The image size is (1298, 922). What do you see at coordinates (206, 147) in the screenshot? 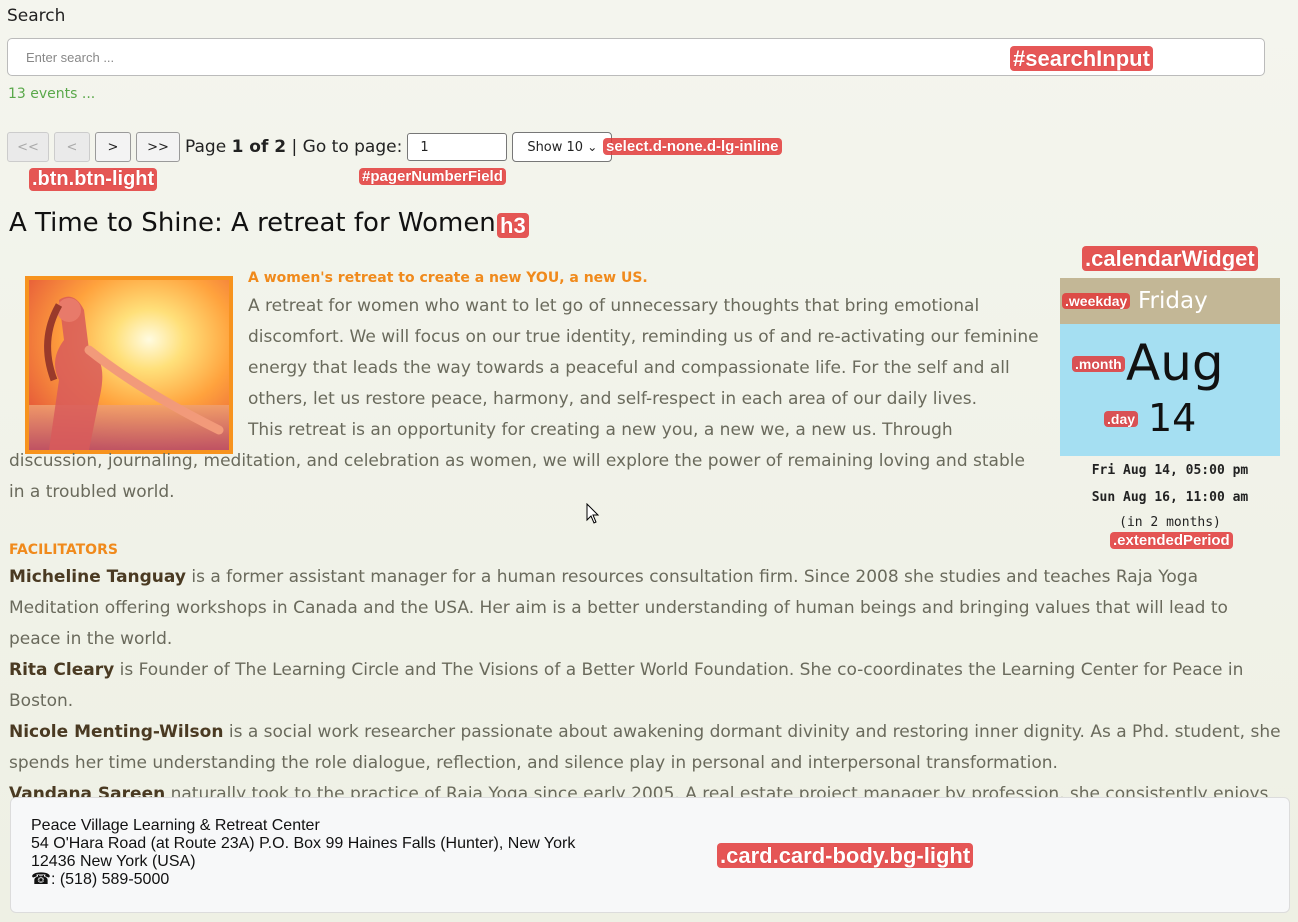
I see `page-word: Page` at bounding box center [206, 147].